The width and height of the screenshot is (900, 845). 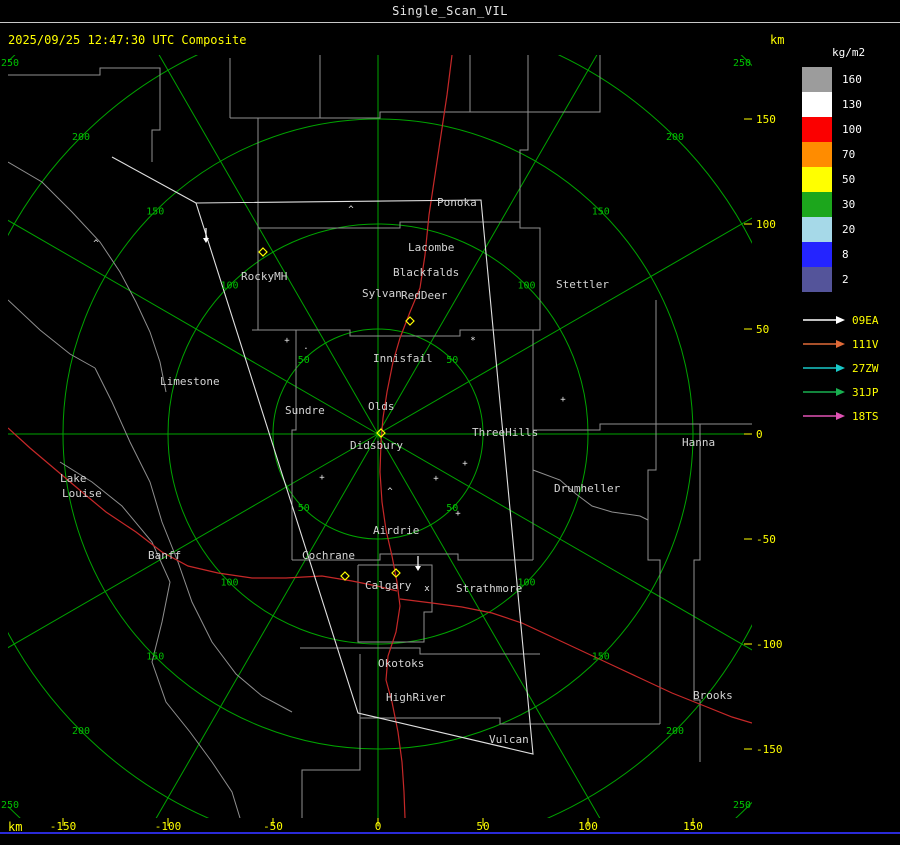 I want to click on city-label-sylvan: Sylvan, so click(x=382, y=293).